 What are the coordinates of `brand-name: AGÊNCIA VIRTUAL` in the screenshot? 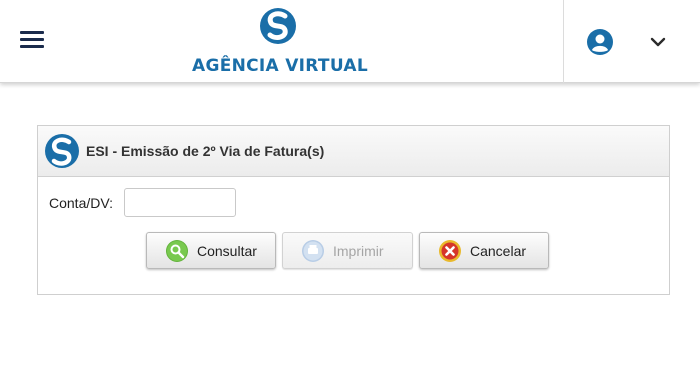 It's located at (279, 66).